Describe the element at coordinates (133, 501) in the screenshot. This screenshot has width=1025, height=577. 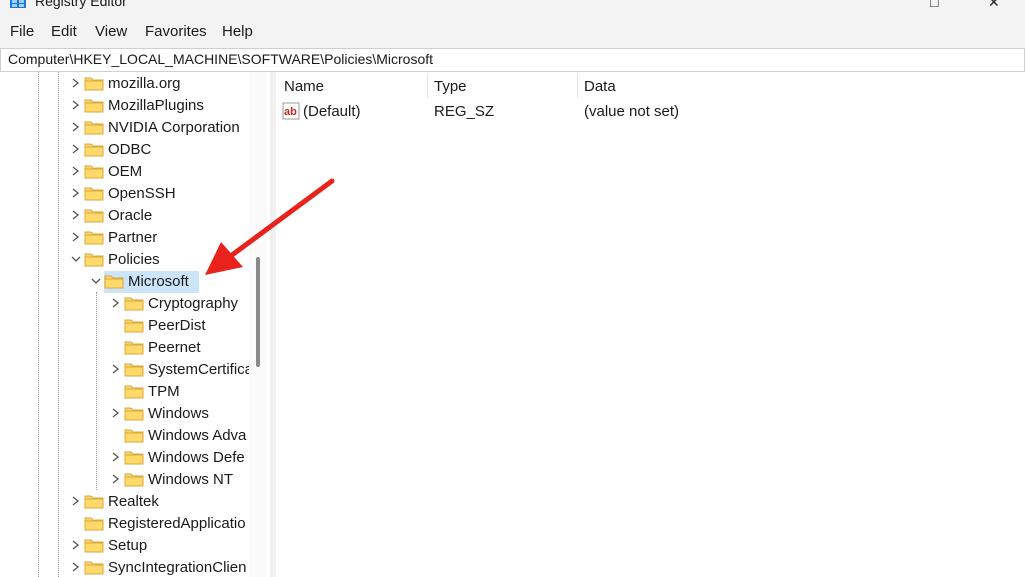
I see `tree-item-label: Realtek` at that location.